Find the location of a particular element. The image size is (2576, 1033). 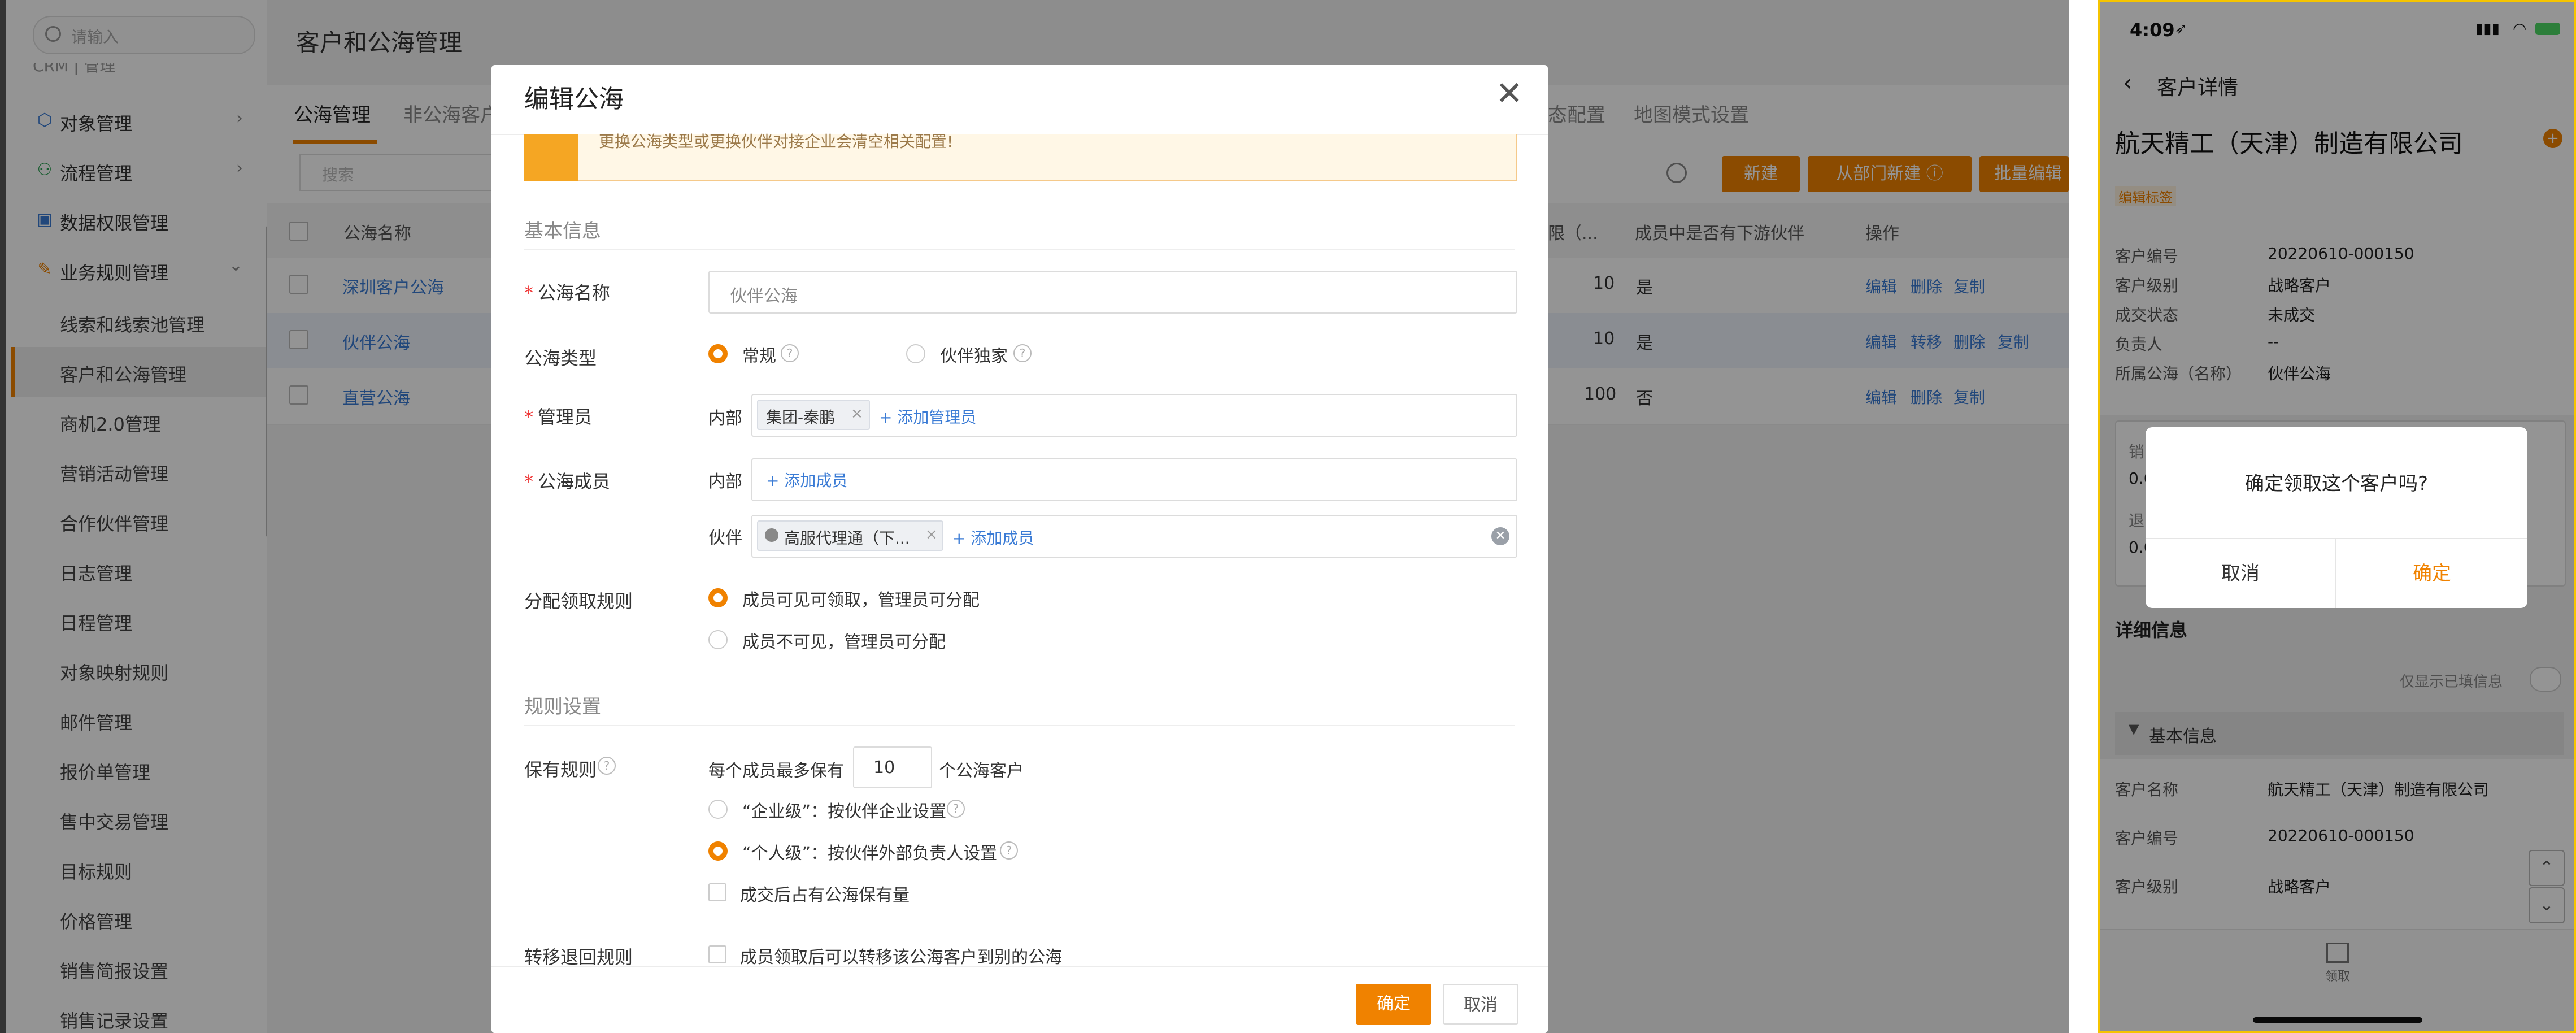

add-admin-link: + 添加管理员 is located at coordinates (927, 416).